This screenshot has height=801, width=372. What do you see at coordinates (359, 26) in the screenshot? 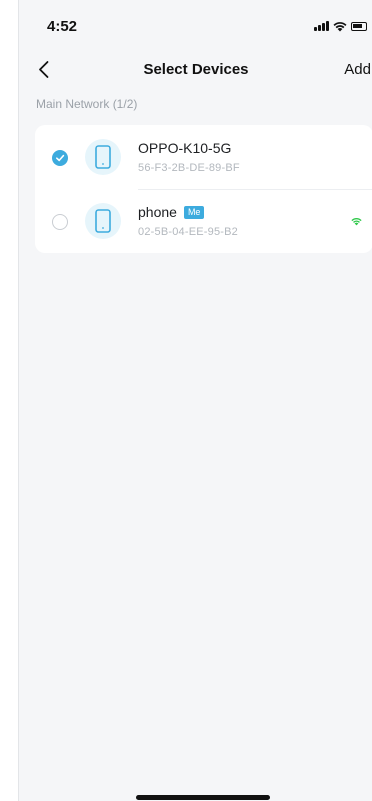
I see `battery-icon` at bounding box center [359, 26].